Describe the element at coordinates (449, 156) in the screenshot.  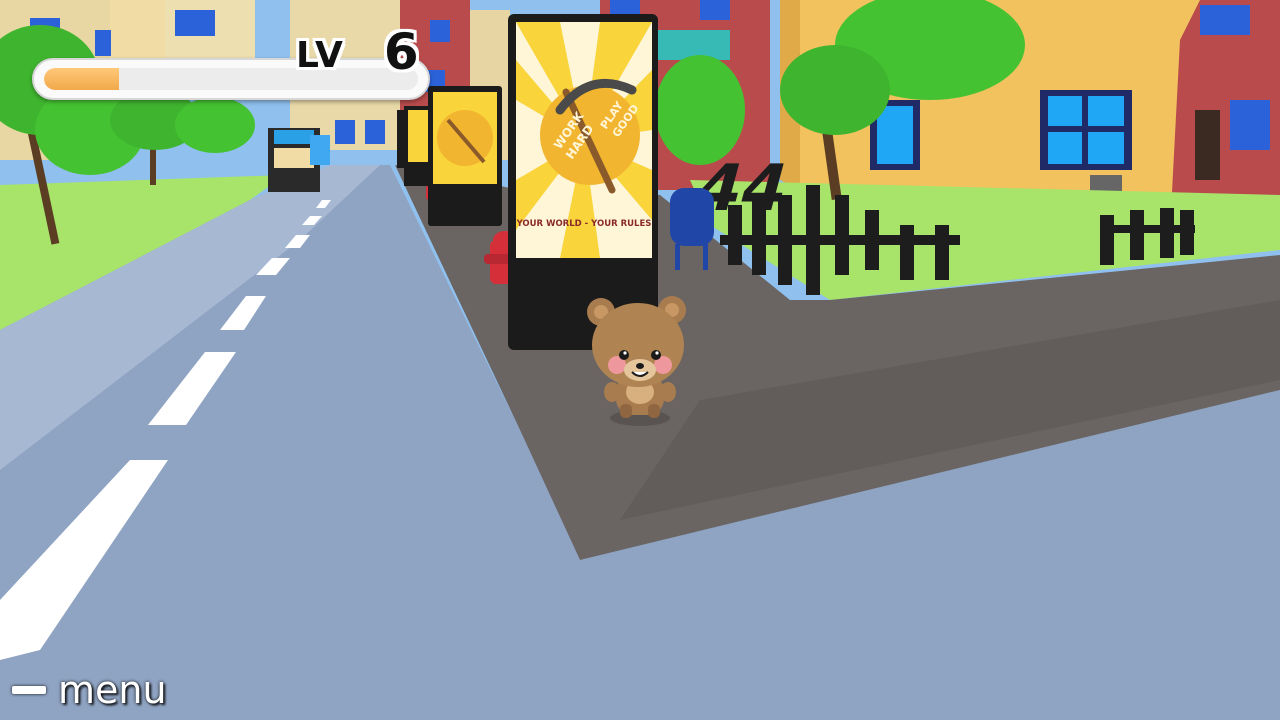
I see `billboard-far` at that location.